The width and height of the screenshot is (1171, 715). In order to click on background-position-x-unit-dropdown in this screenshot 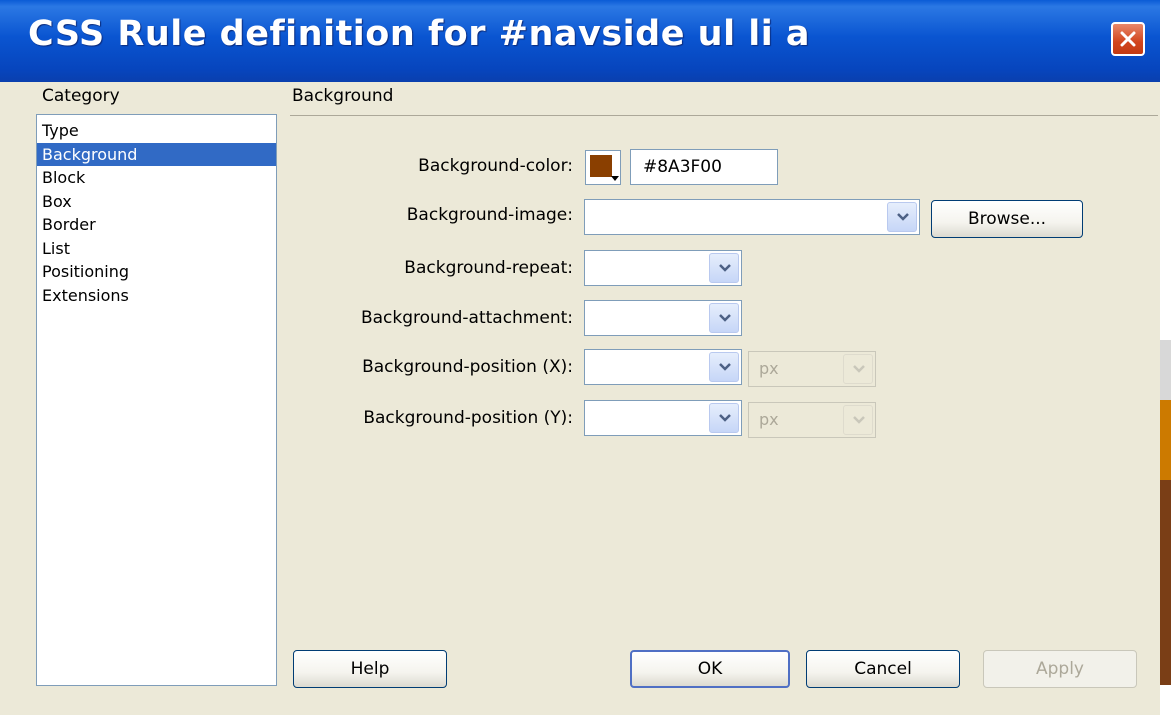, I will do `click(858, 369)`.